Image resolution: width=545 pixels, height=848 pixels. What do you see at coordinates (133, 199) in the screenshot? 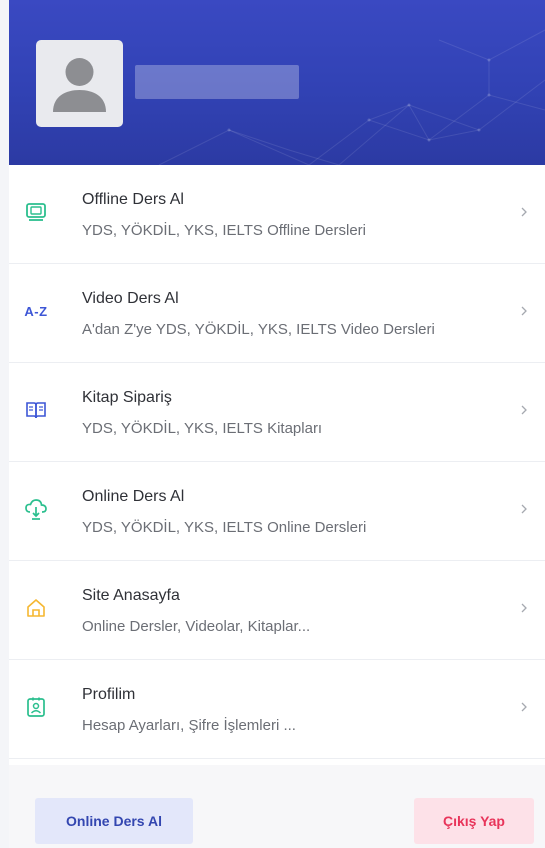
I see `menu-item-title: Offline Ders Al` at bounding box center [133, 199].